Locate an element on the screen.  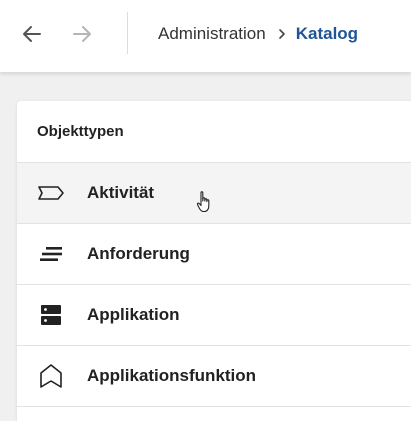
pentagon-outline-icon is located at coordinates (51, 376).